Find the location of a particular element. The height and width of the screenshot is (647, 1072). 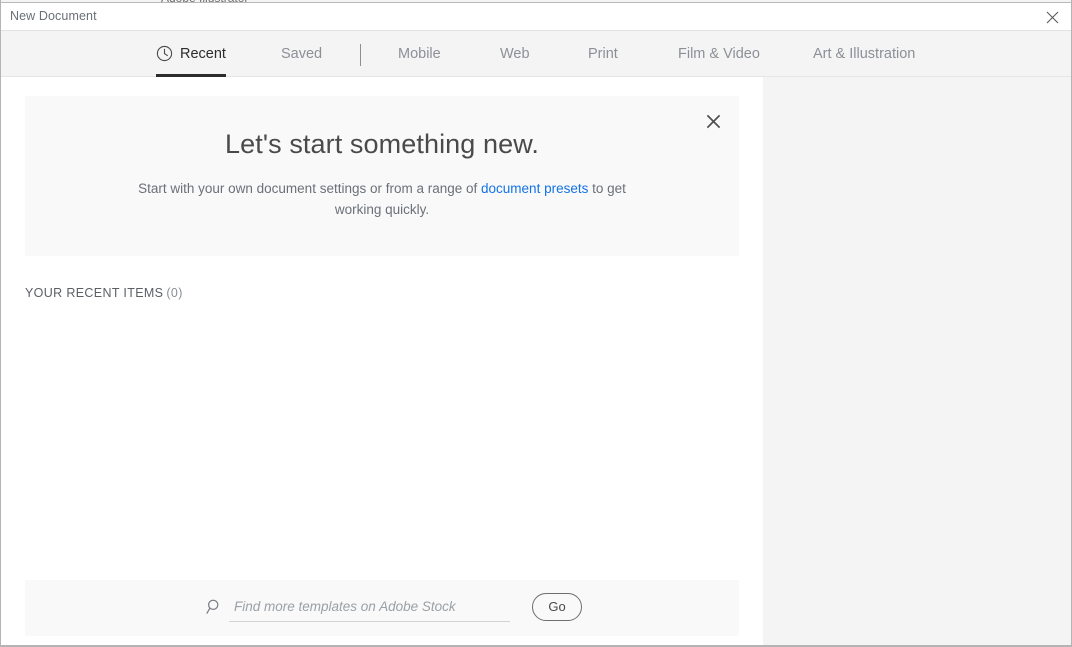

window-close-button is located at coordinates (1051, 17).